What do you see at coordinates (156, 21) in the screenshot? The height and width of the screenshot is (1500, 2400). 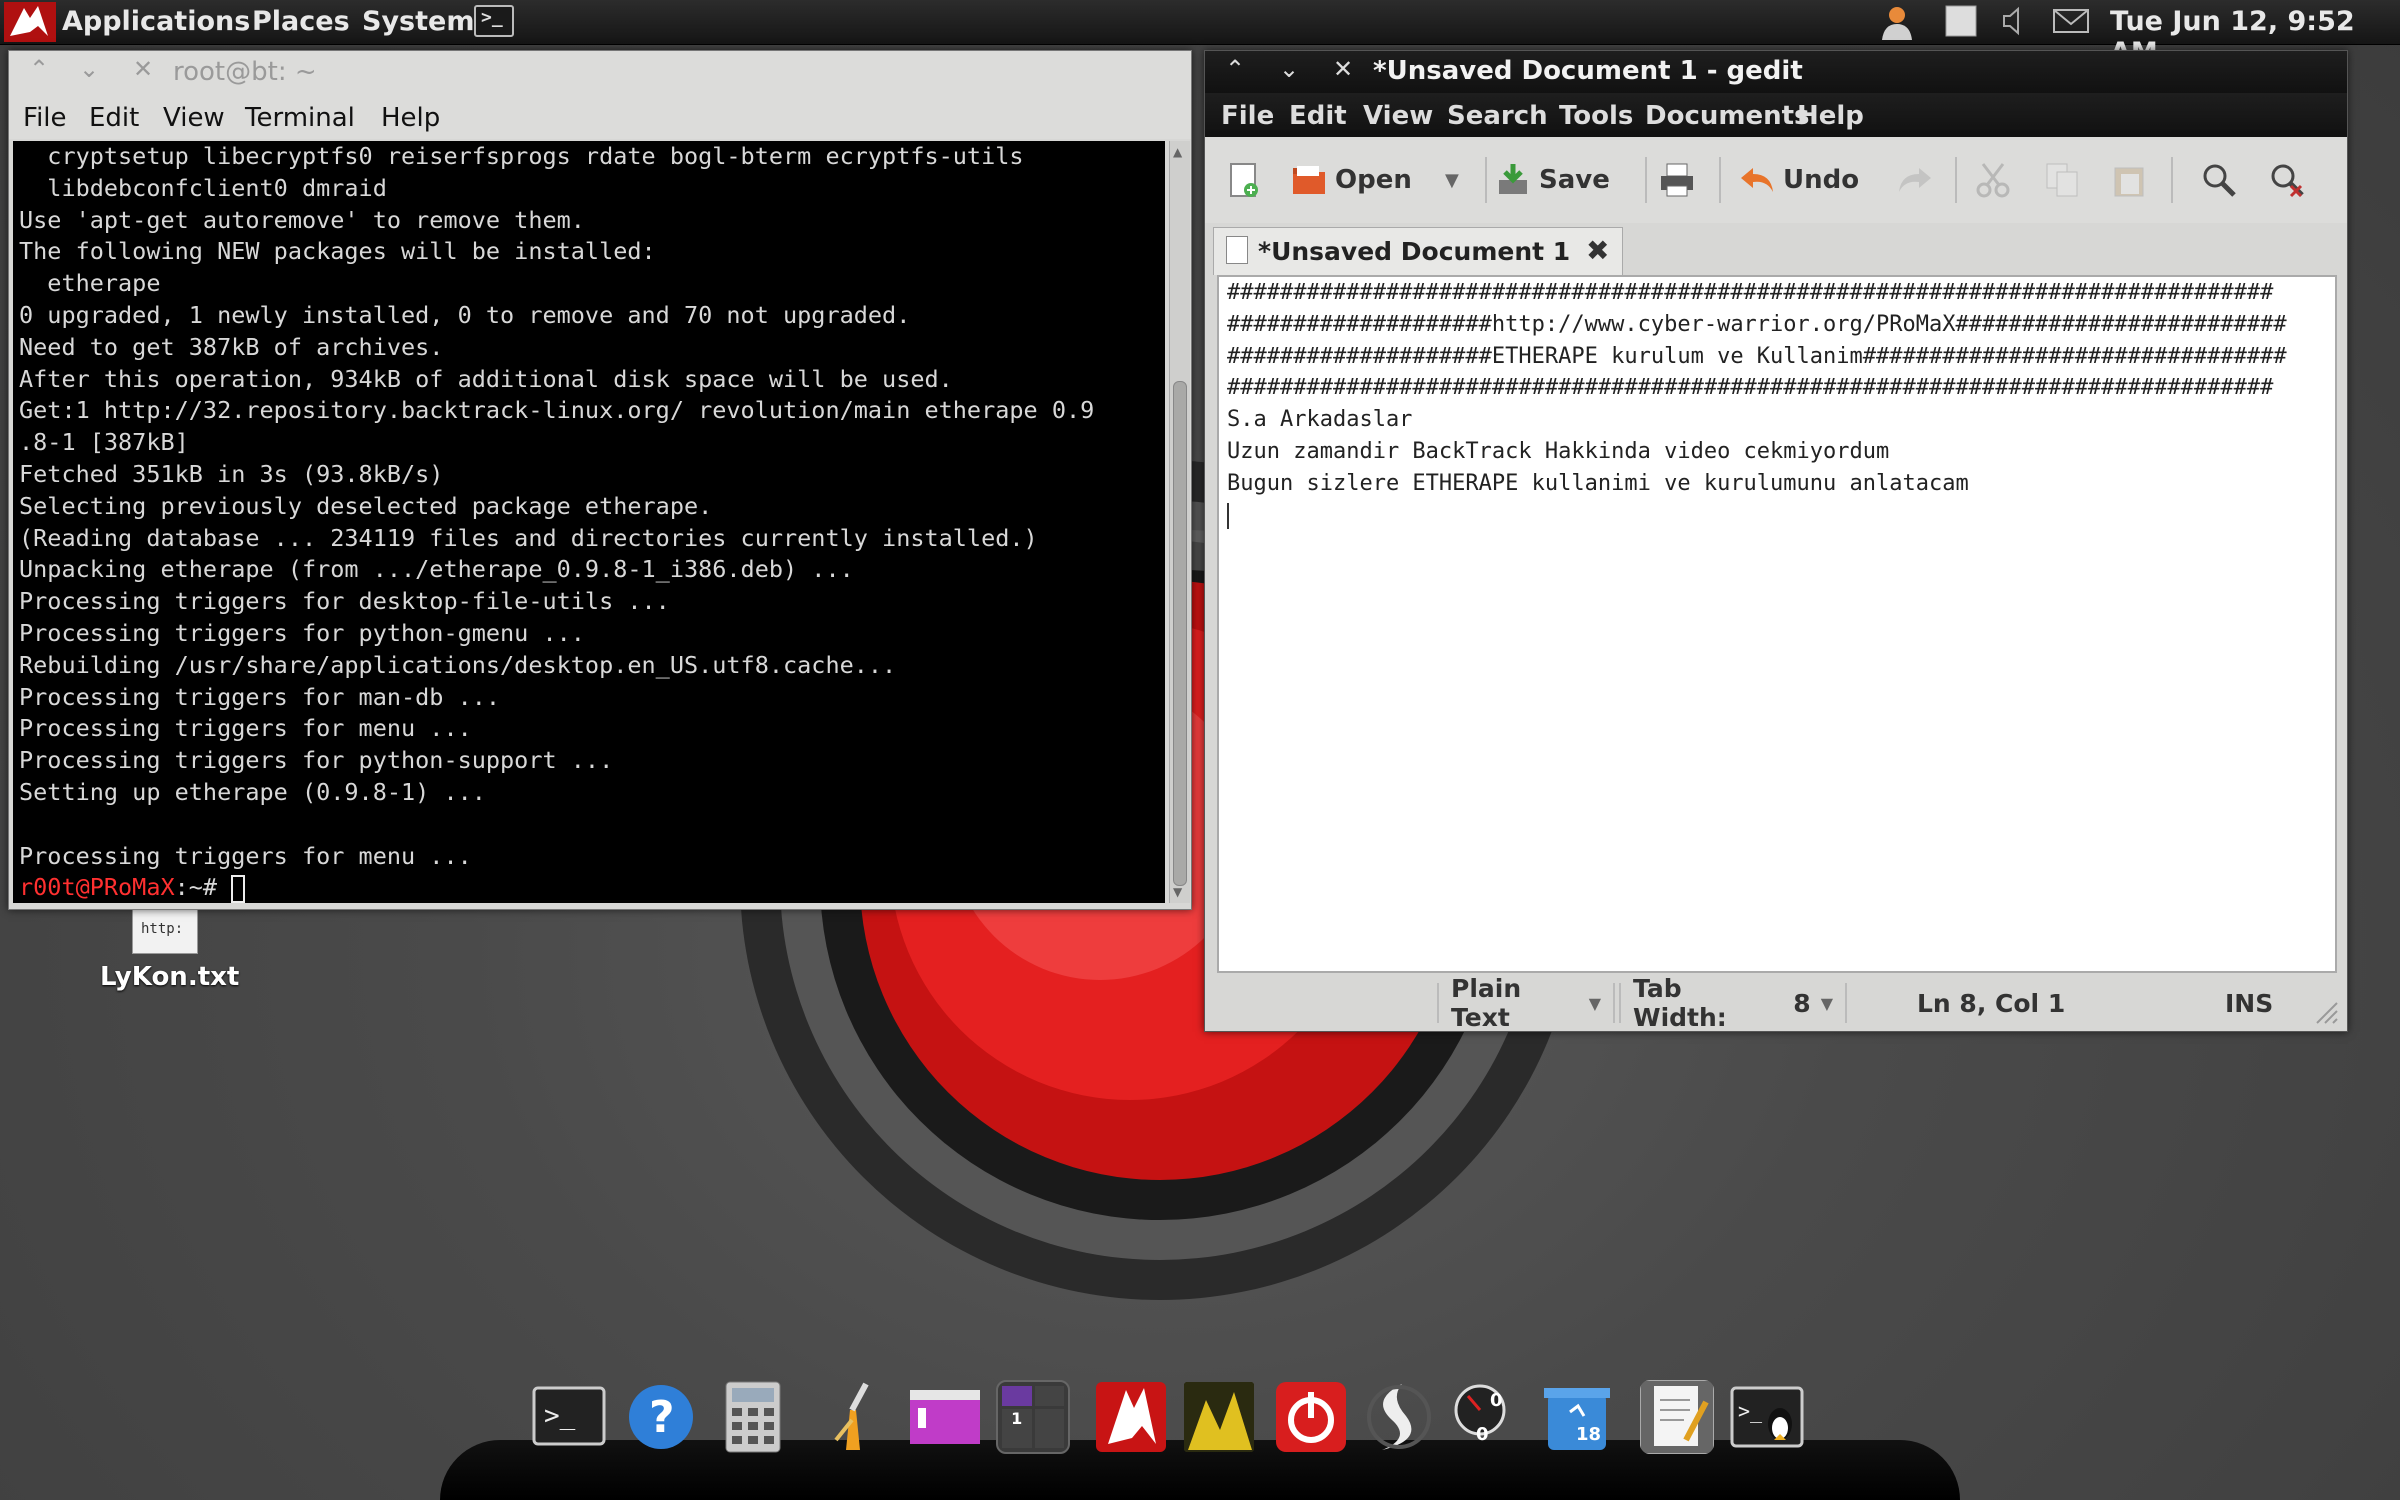 I see `menu-applications: Applications` at bounding box center [156, 21].